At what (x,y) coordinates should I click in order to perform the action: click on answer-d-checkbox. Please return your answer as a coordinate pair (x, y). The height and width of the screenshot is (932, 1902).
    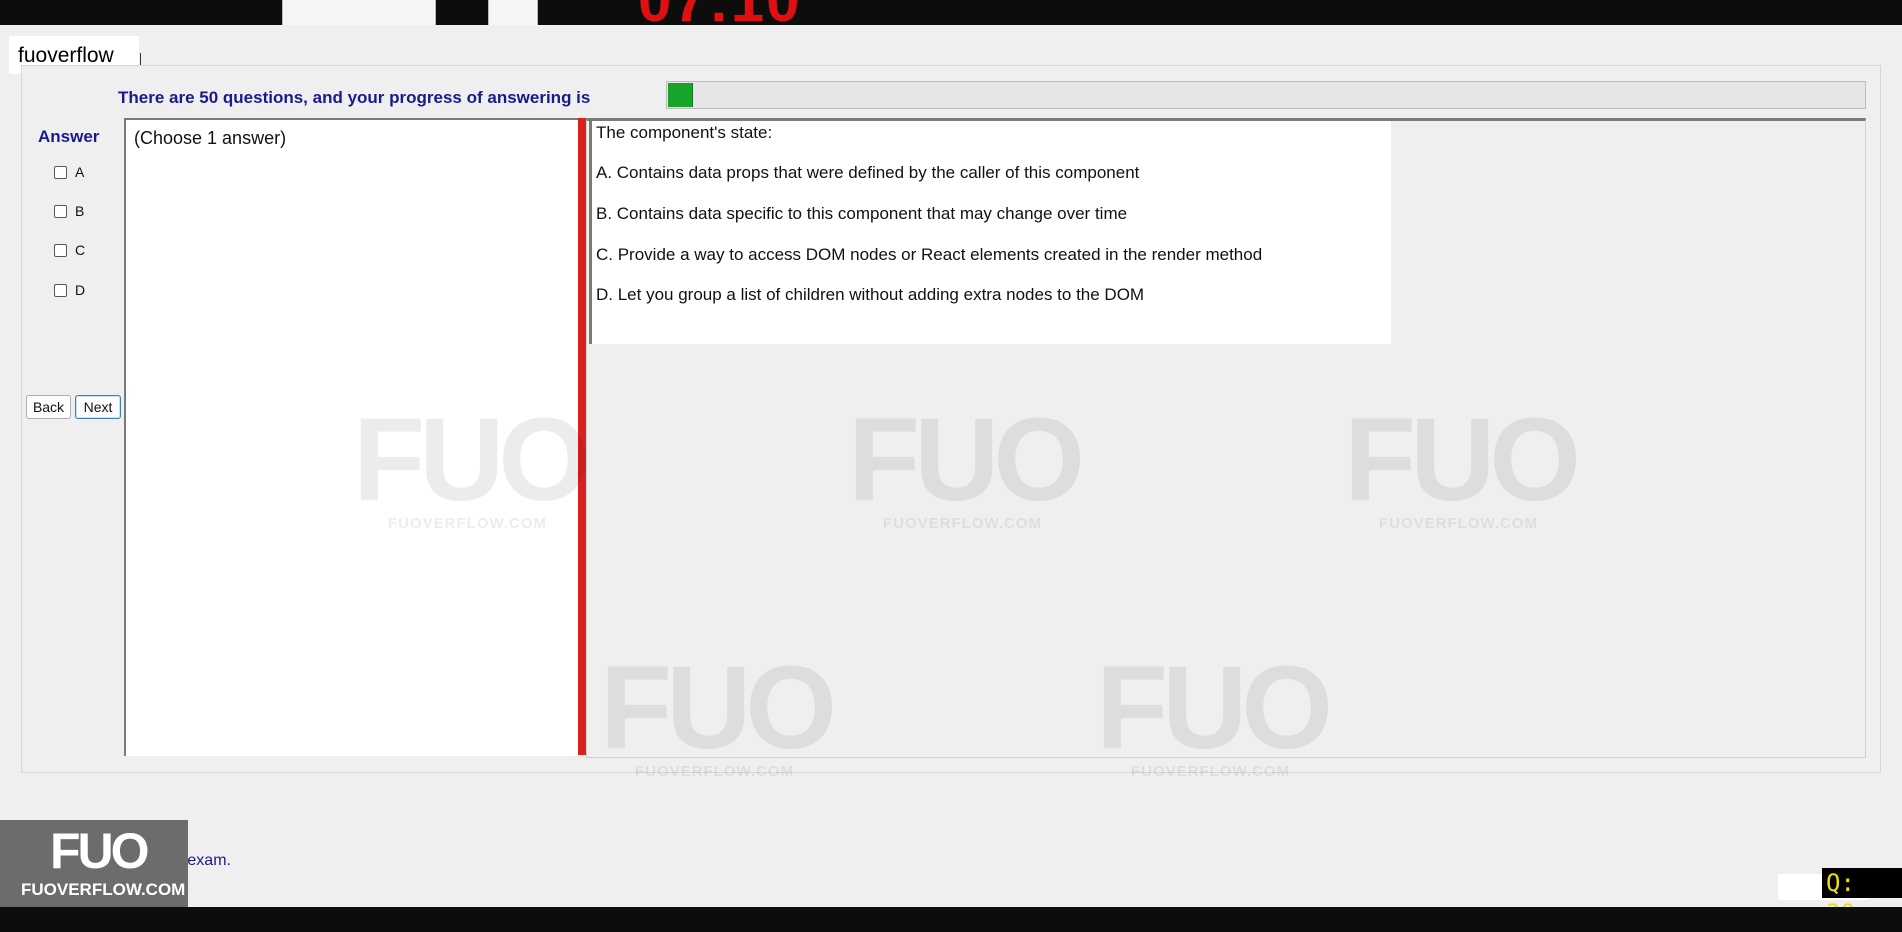
    Looking at the image, I should click on (60, 290).